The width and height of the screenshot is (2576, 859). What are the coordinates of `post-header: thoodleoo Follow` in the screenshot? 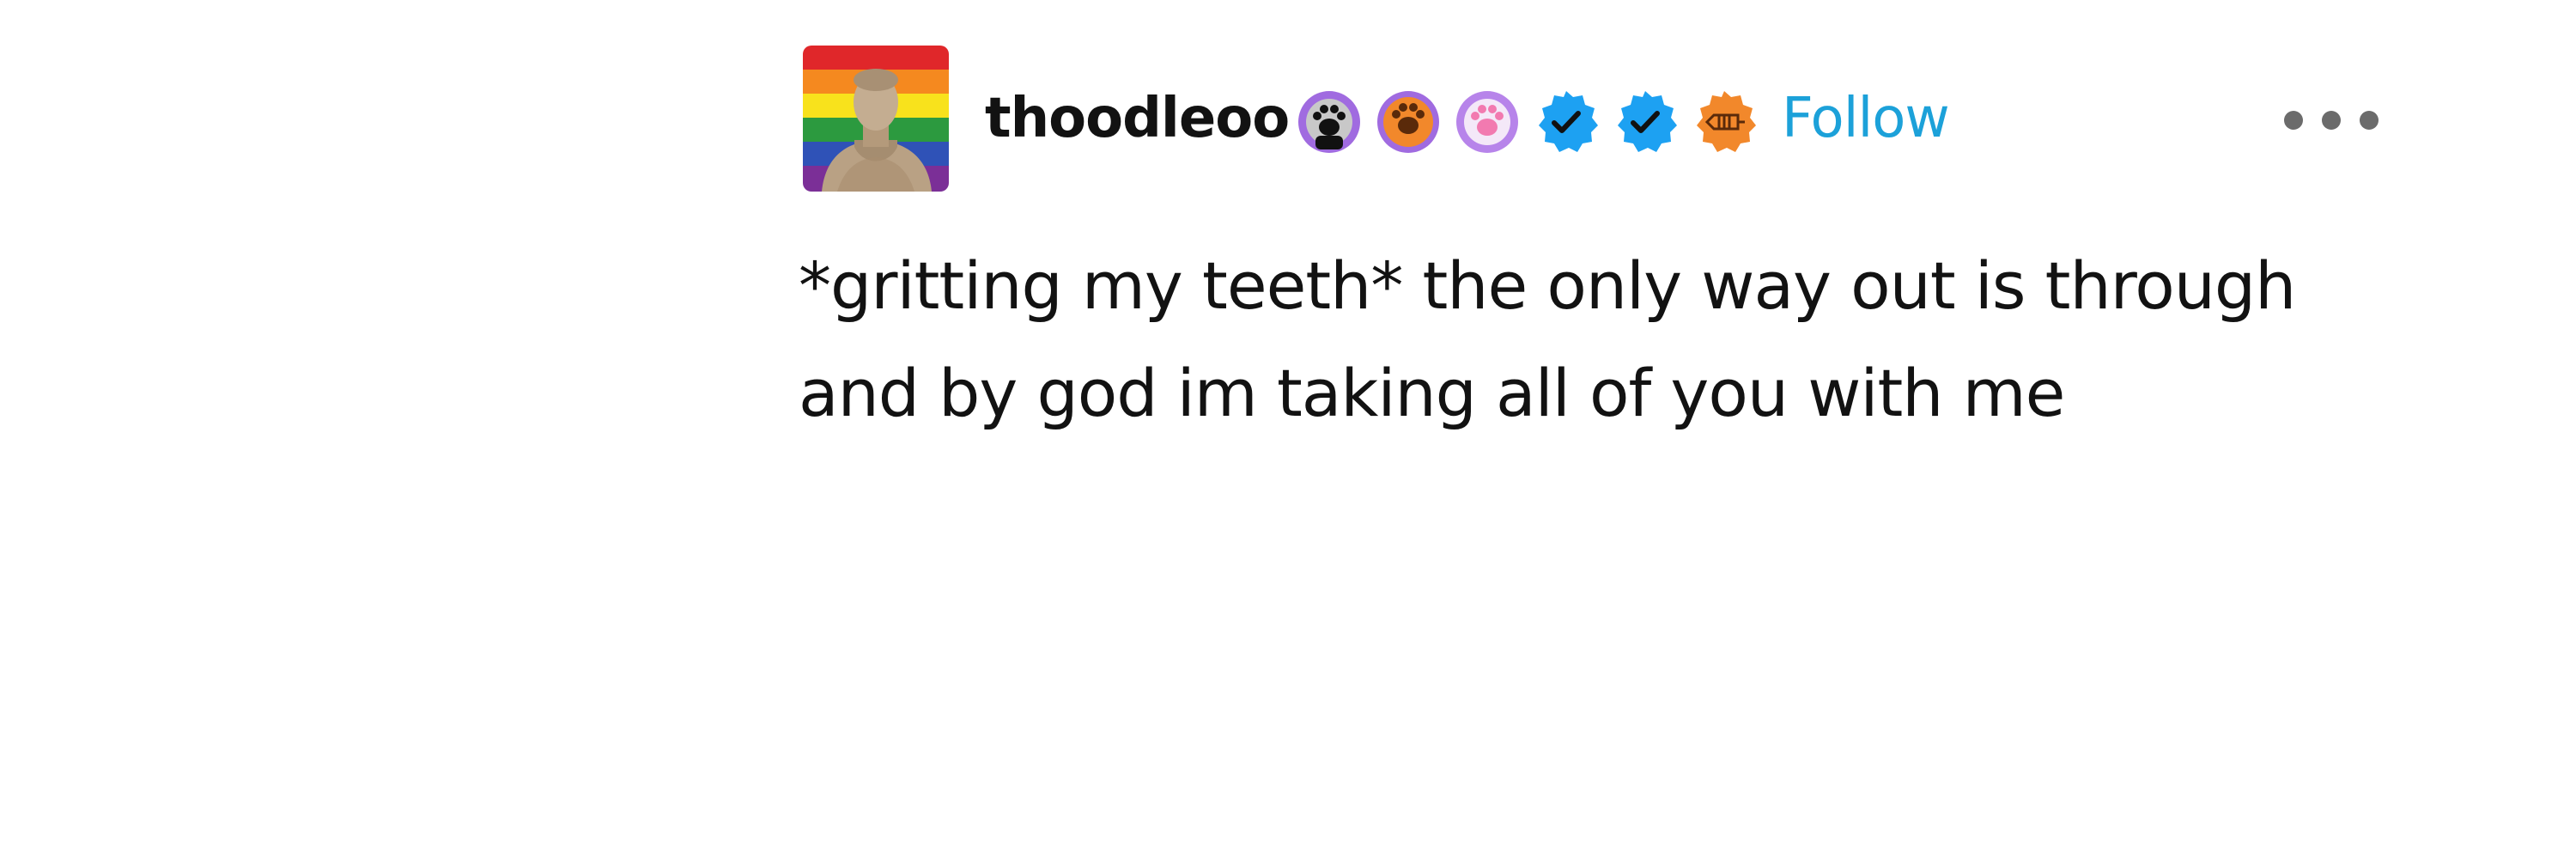 It's located at (1589, 118).